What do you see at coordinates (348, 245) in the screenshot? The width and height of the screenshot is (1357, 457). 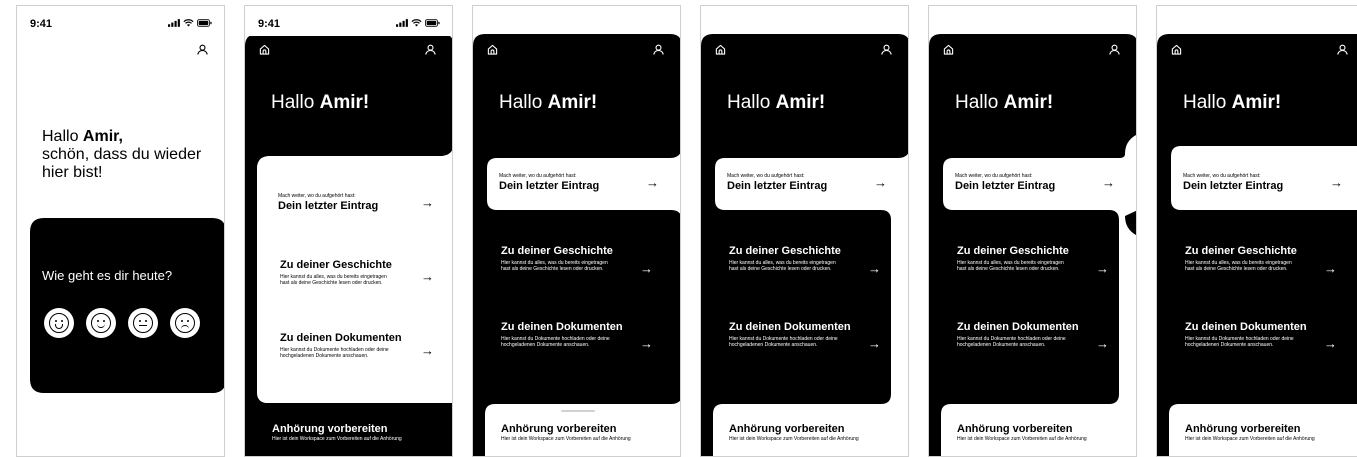 I see `screen-2-background` at bounding box center [348, 245].